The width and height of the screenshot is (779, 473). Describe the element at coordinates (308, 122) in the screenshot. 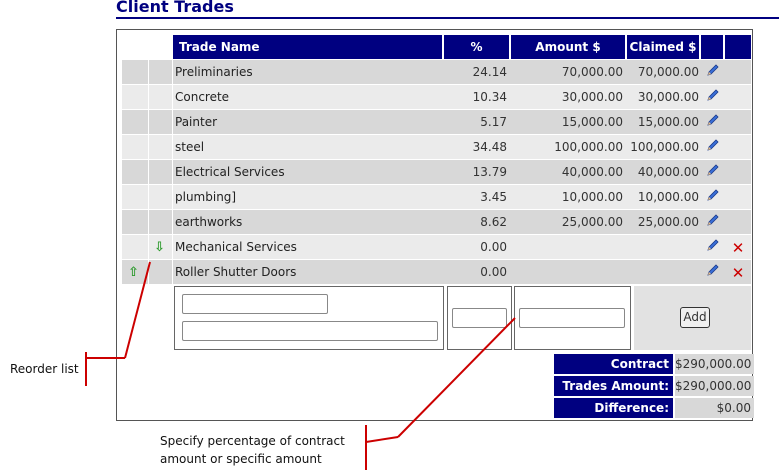

I see `trade-name: Painter` at that location.